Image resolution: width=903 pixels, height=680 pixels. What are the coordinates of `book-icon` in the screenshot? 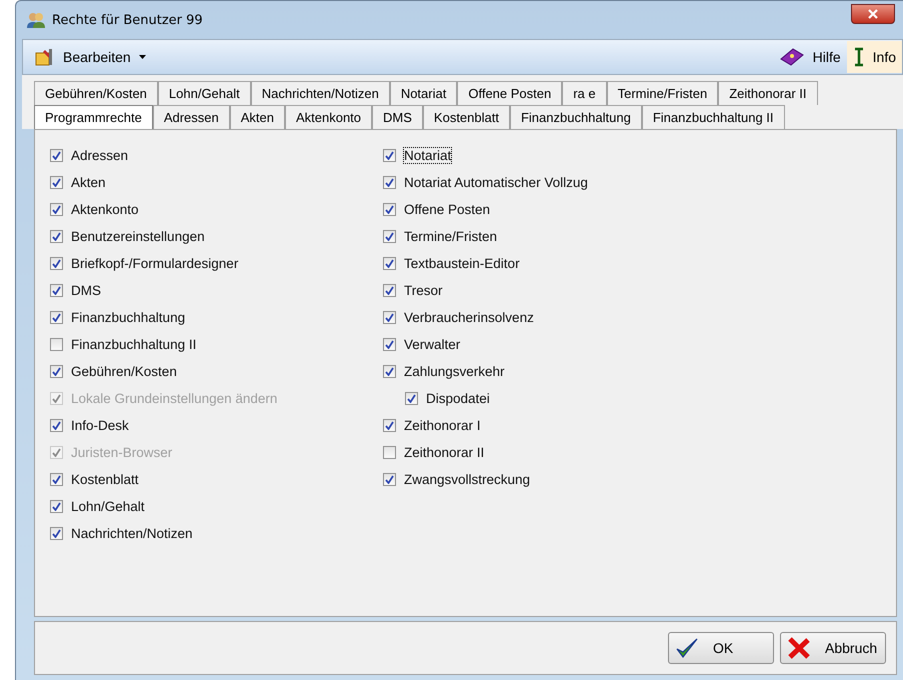 It's located at (791, 57).